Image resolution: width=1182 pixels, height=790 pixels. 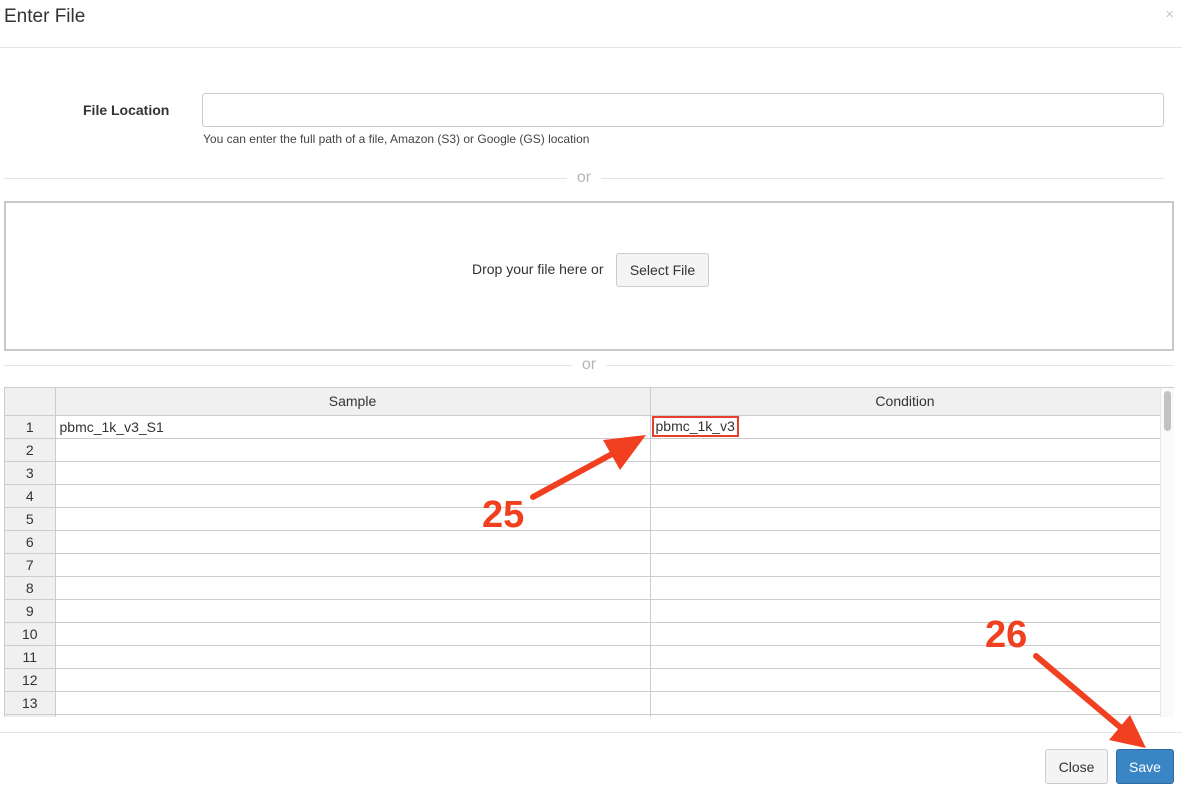 I want to click on scrollbar-thumb, so click(x=1167, y=411).